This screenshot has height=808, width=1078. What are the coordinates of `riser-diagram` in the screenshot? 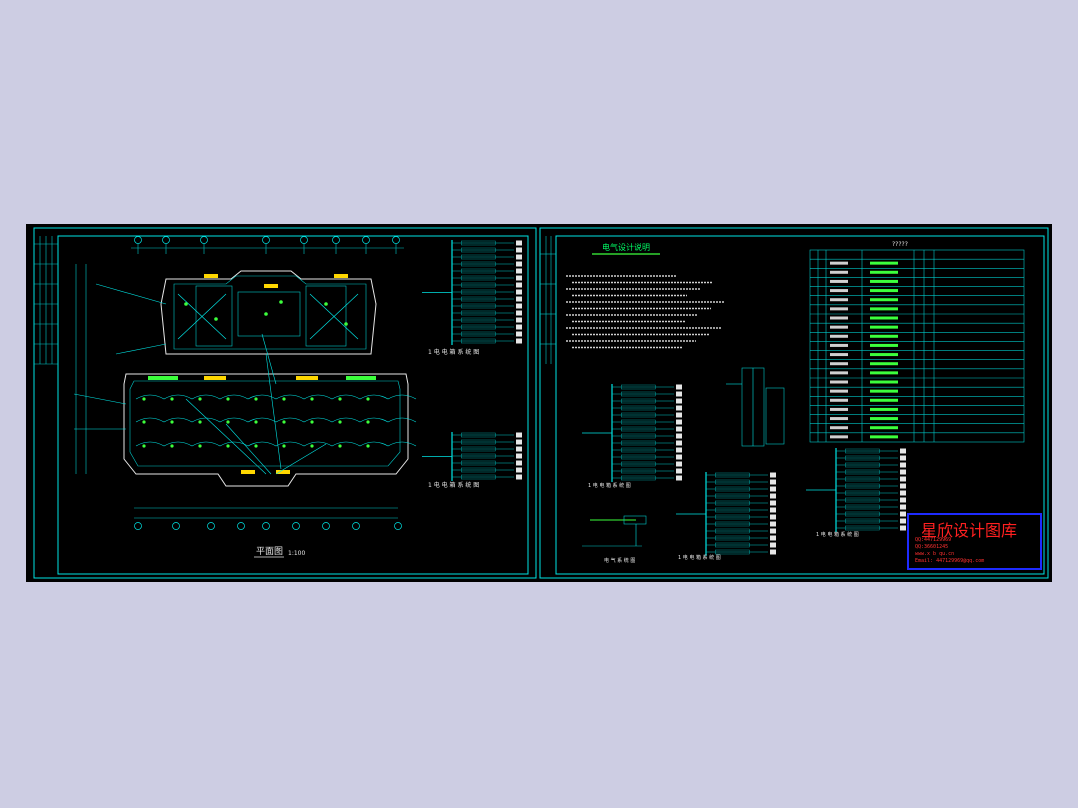 It's located at (755, 407).